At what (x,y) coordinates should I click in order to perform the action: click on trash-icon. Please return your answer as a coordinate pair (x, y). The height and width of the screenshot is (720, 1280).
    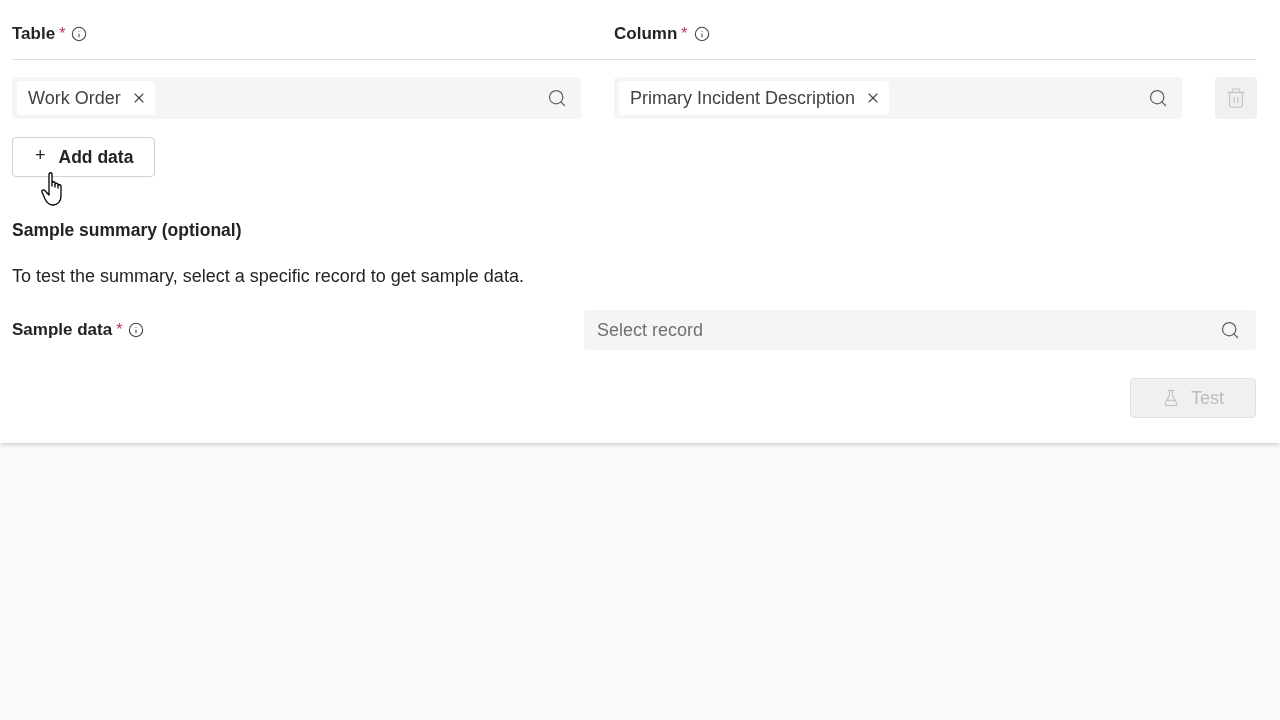
    Looking at the image, I should click on (1236, 98).